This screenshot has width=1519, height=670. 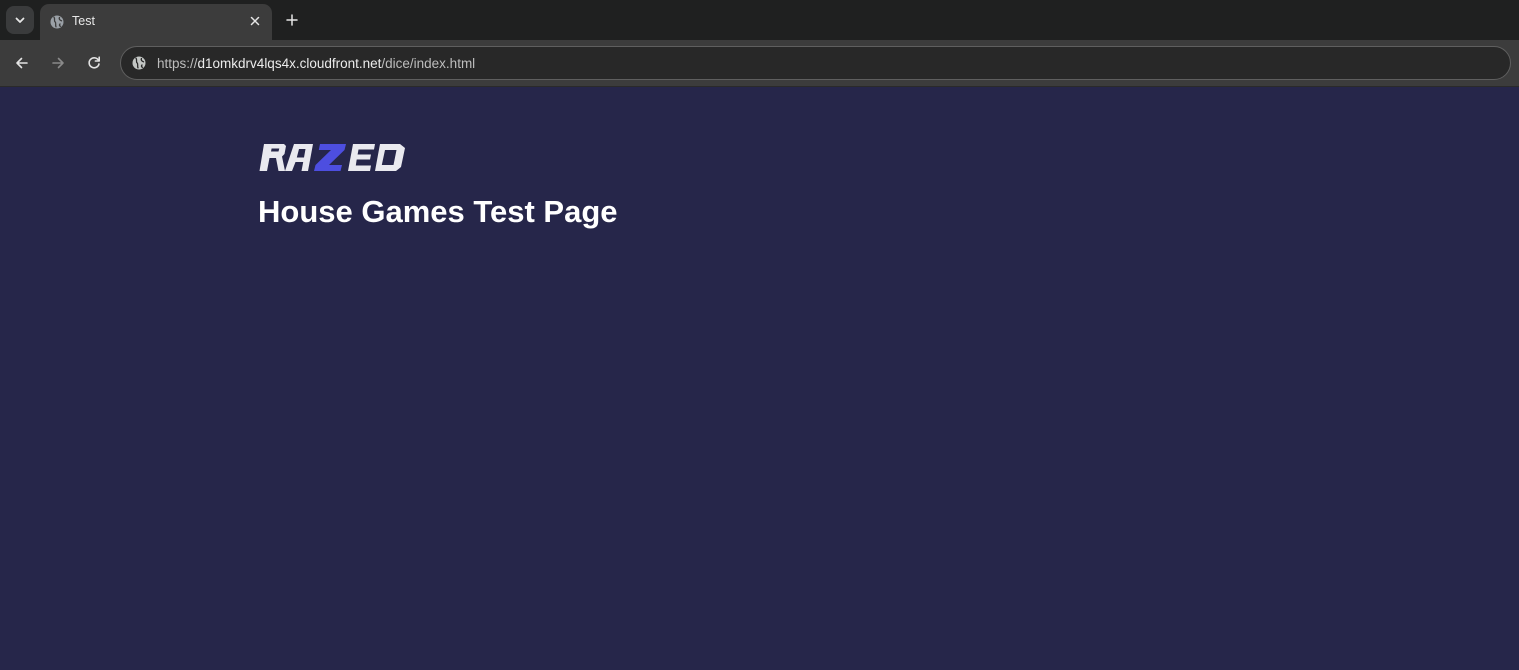 I want to click on back-button, so click(x=22, y=63).